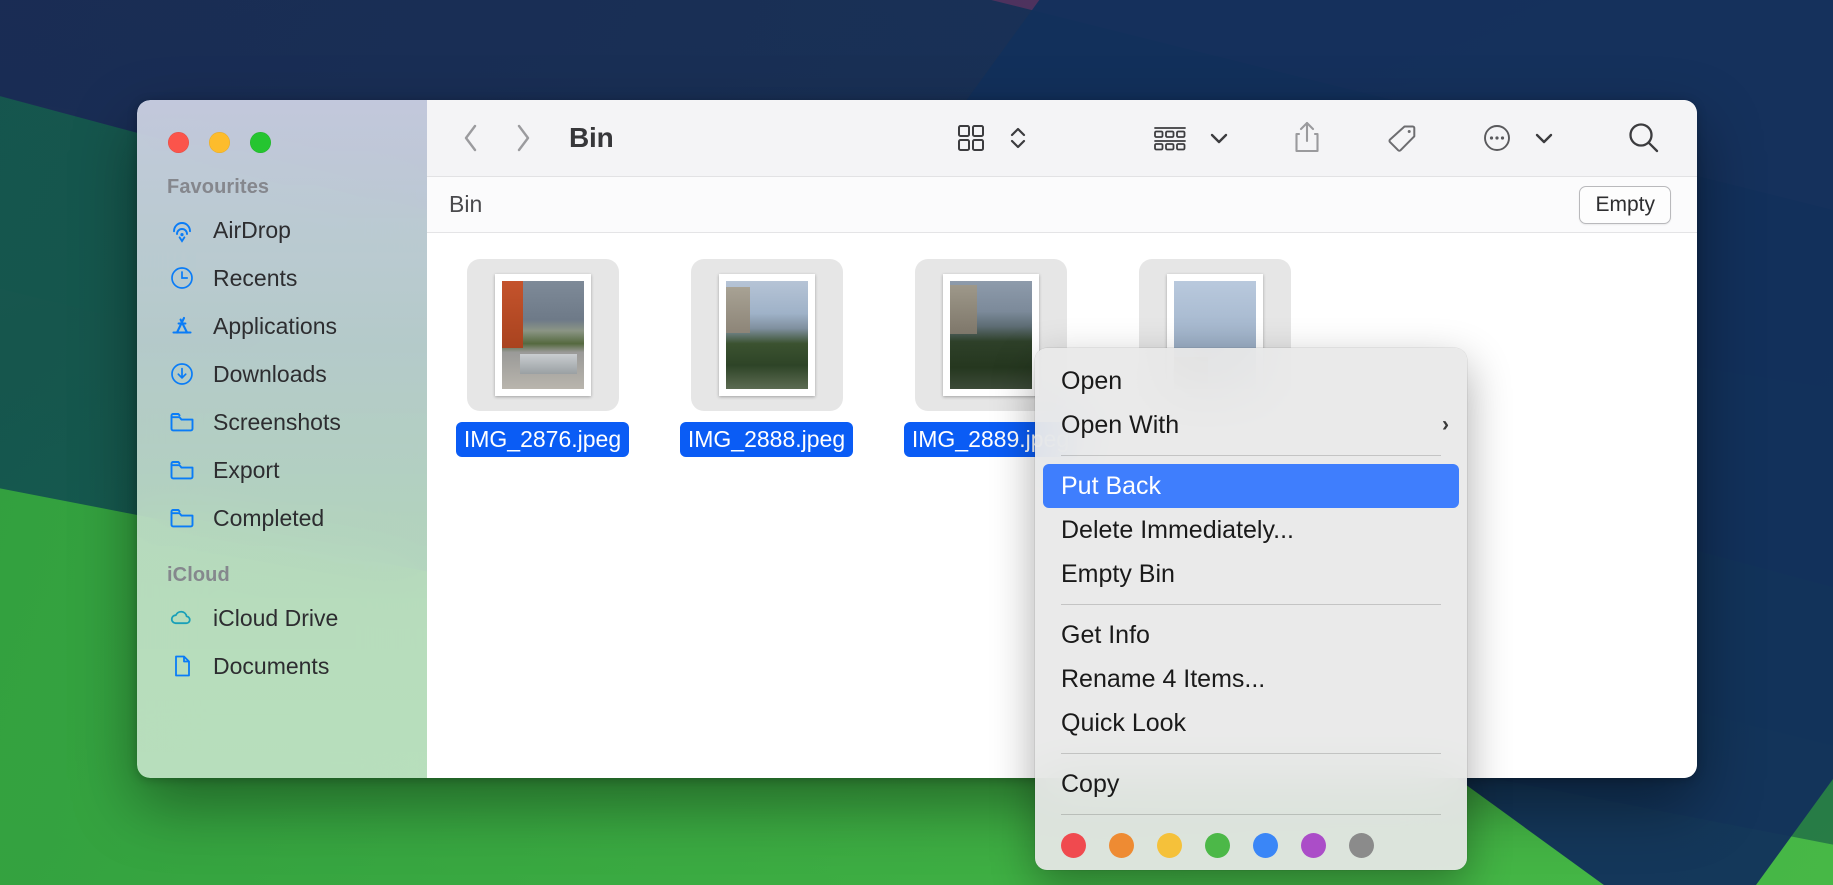  I want to click on view-mode-group, so click(991, 138).